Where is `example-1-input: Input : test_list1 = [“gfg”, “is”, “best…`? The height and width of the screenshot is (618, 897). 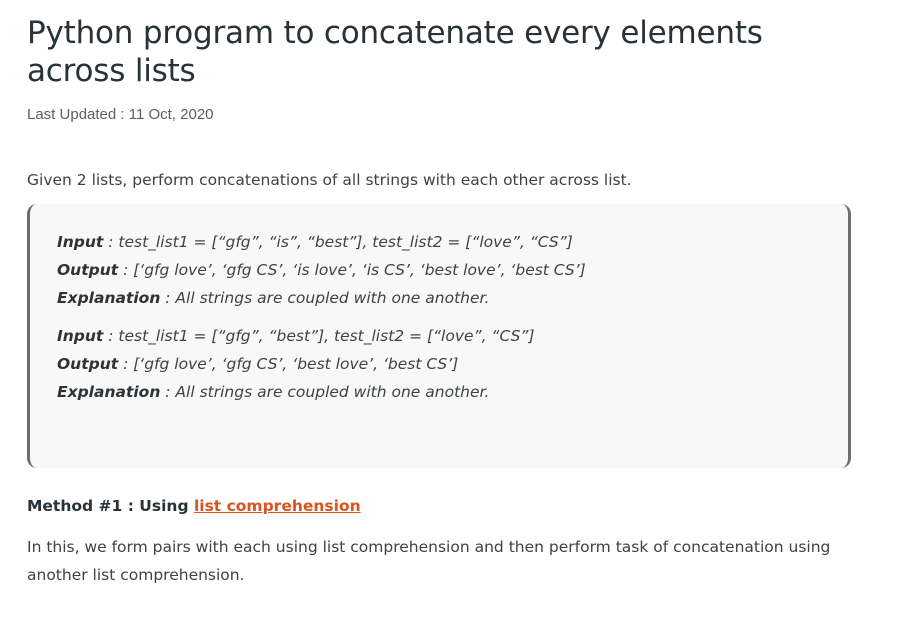 example-1-input: Input : test_list1 = [“gfg”, “is”, “best… is located at coordinates (315, 242).